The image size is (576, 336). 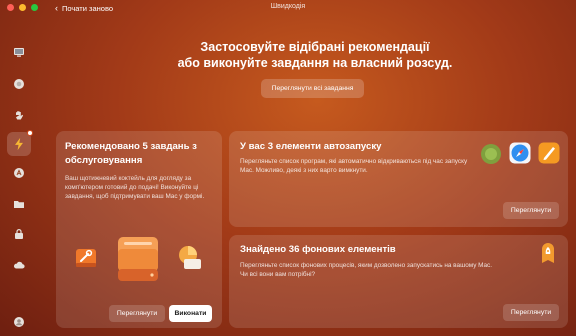 I want to click on sidebar-item-security, so click(x=19, y=234).